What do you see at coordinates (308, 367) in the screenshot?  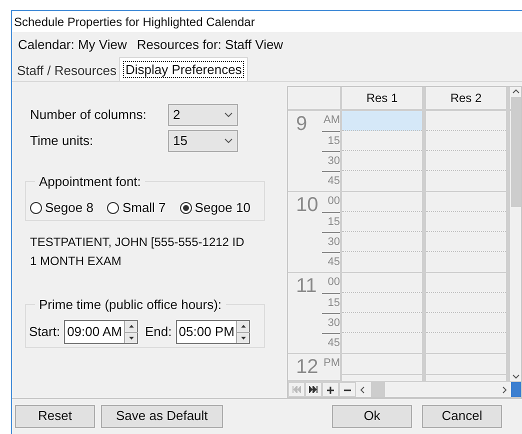 I see `hour-label: 12` at bounding box center [308, 367].